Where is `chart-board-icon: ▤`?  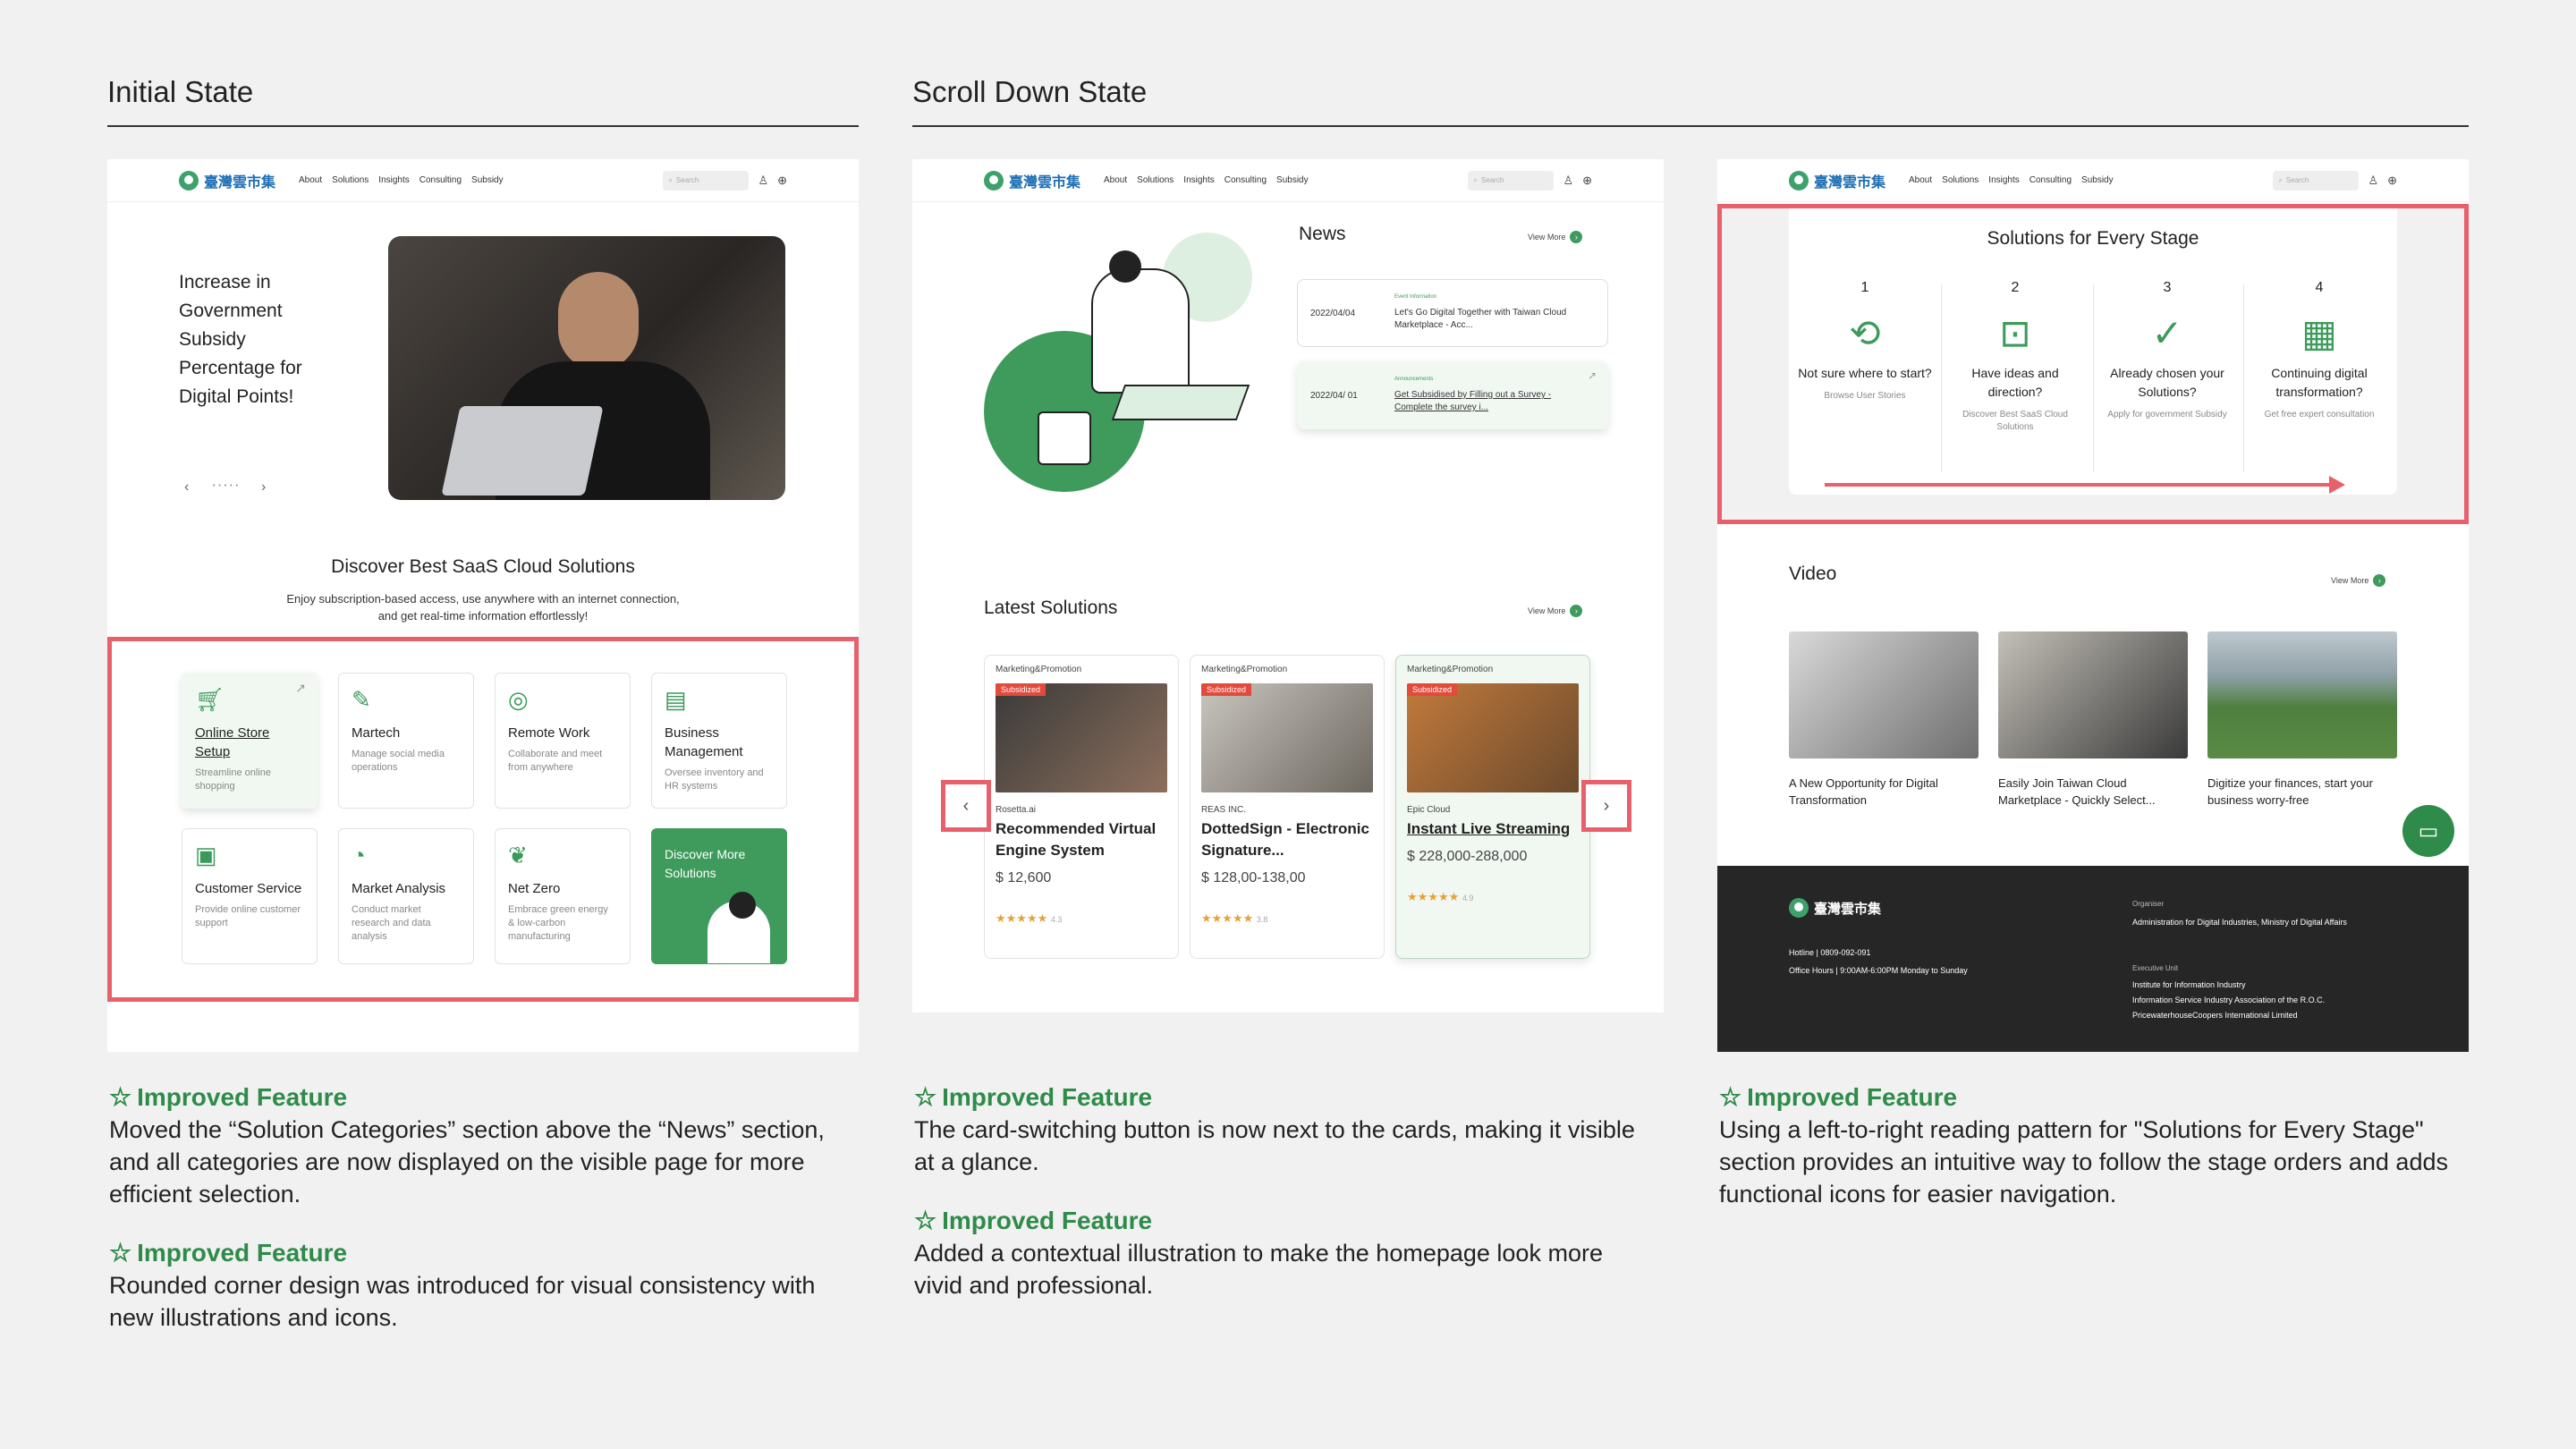
chart-board-icon: ▤ is located at coordinates (676, 699).